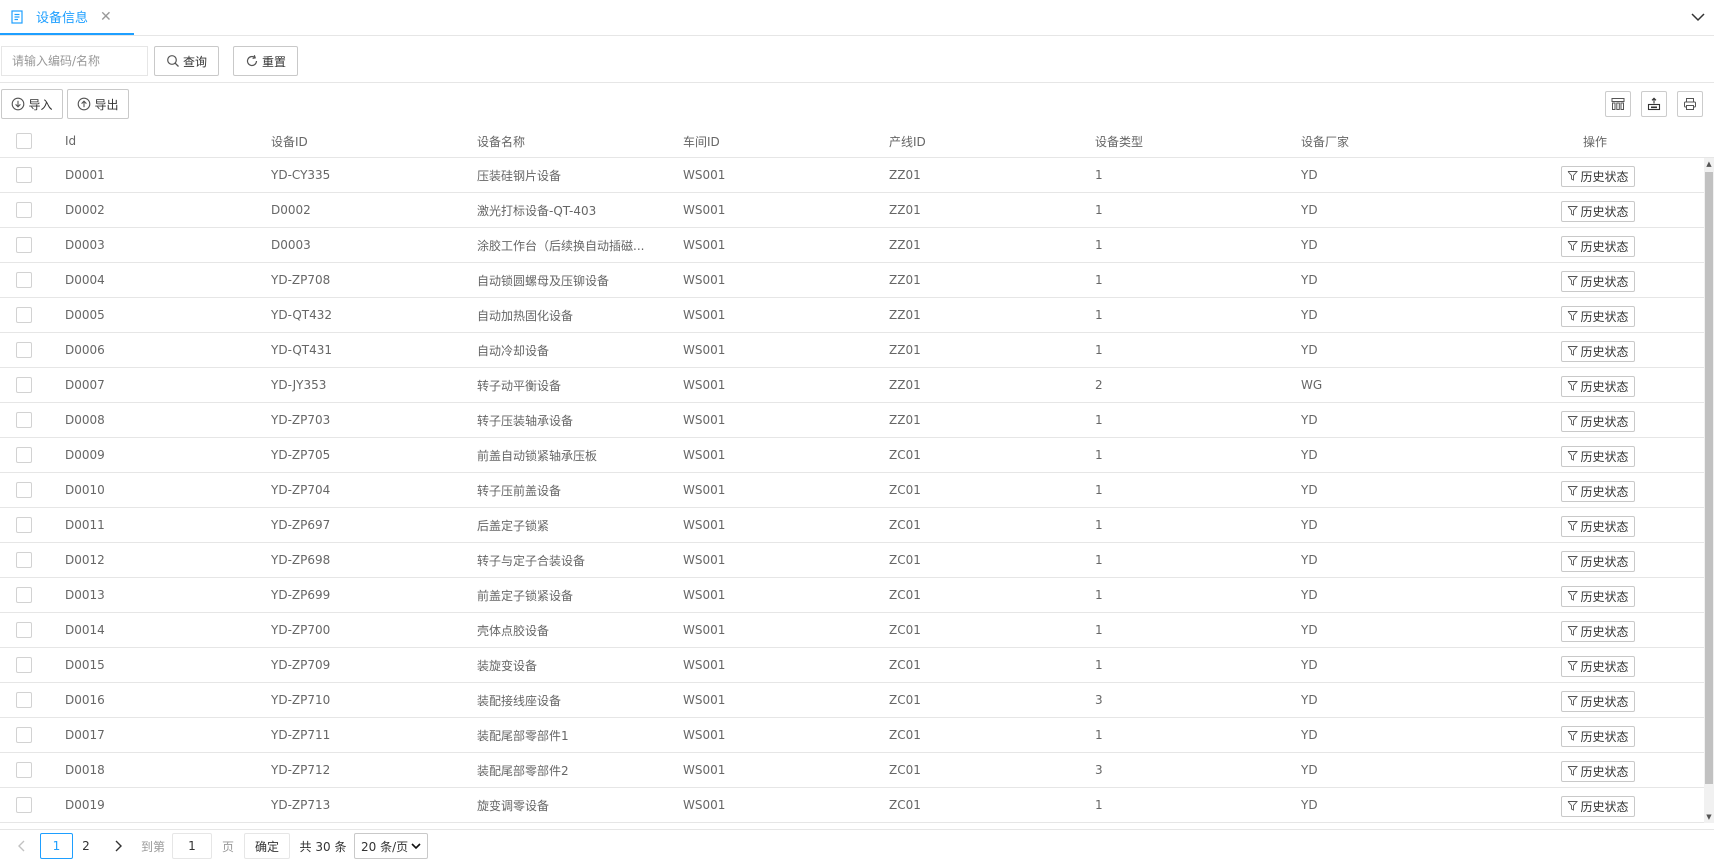  What do you see at coordinates (853, 315) in the screenshot?
I see `table-row: D0005 YD-QT432 自动加热固化设备 WS001 ZZ01 1 YD 历史状态` at bounding box center [853, 315].